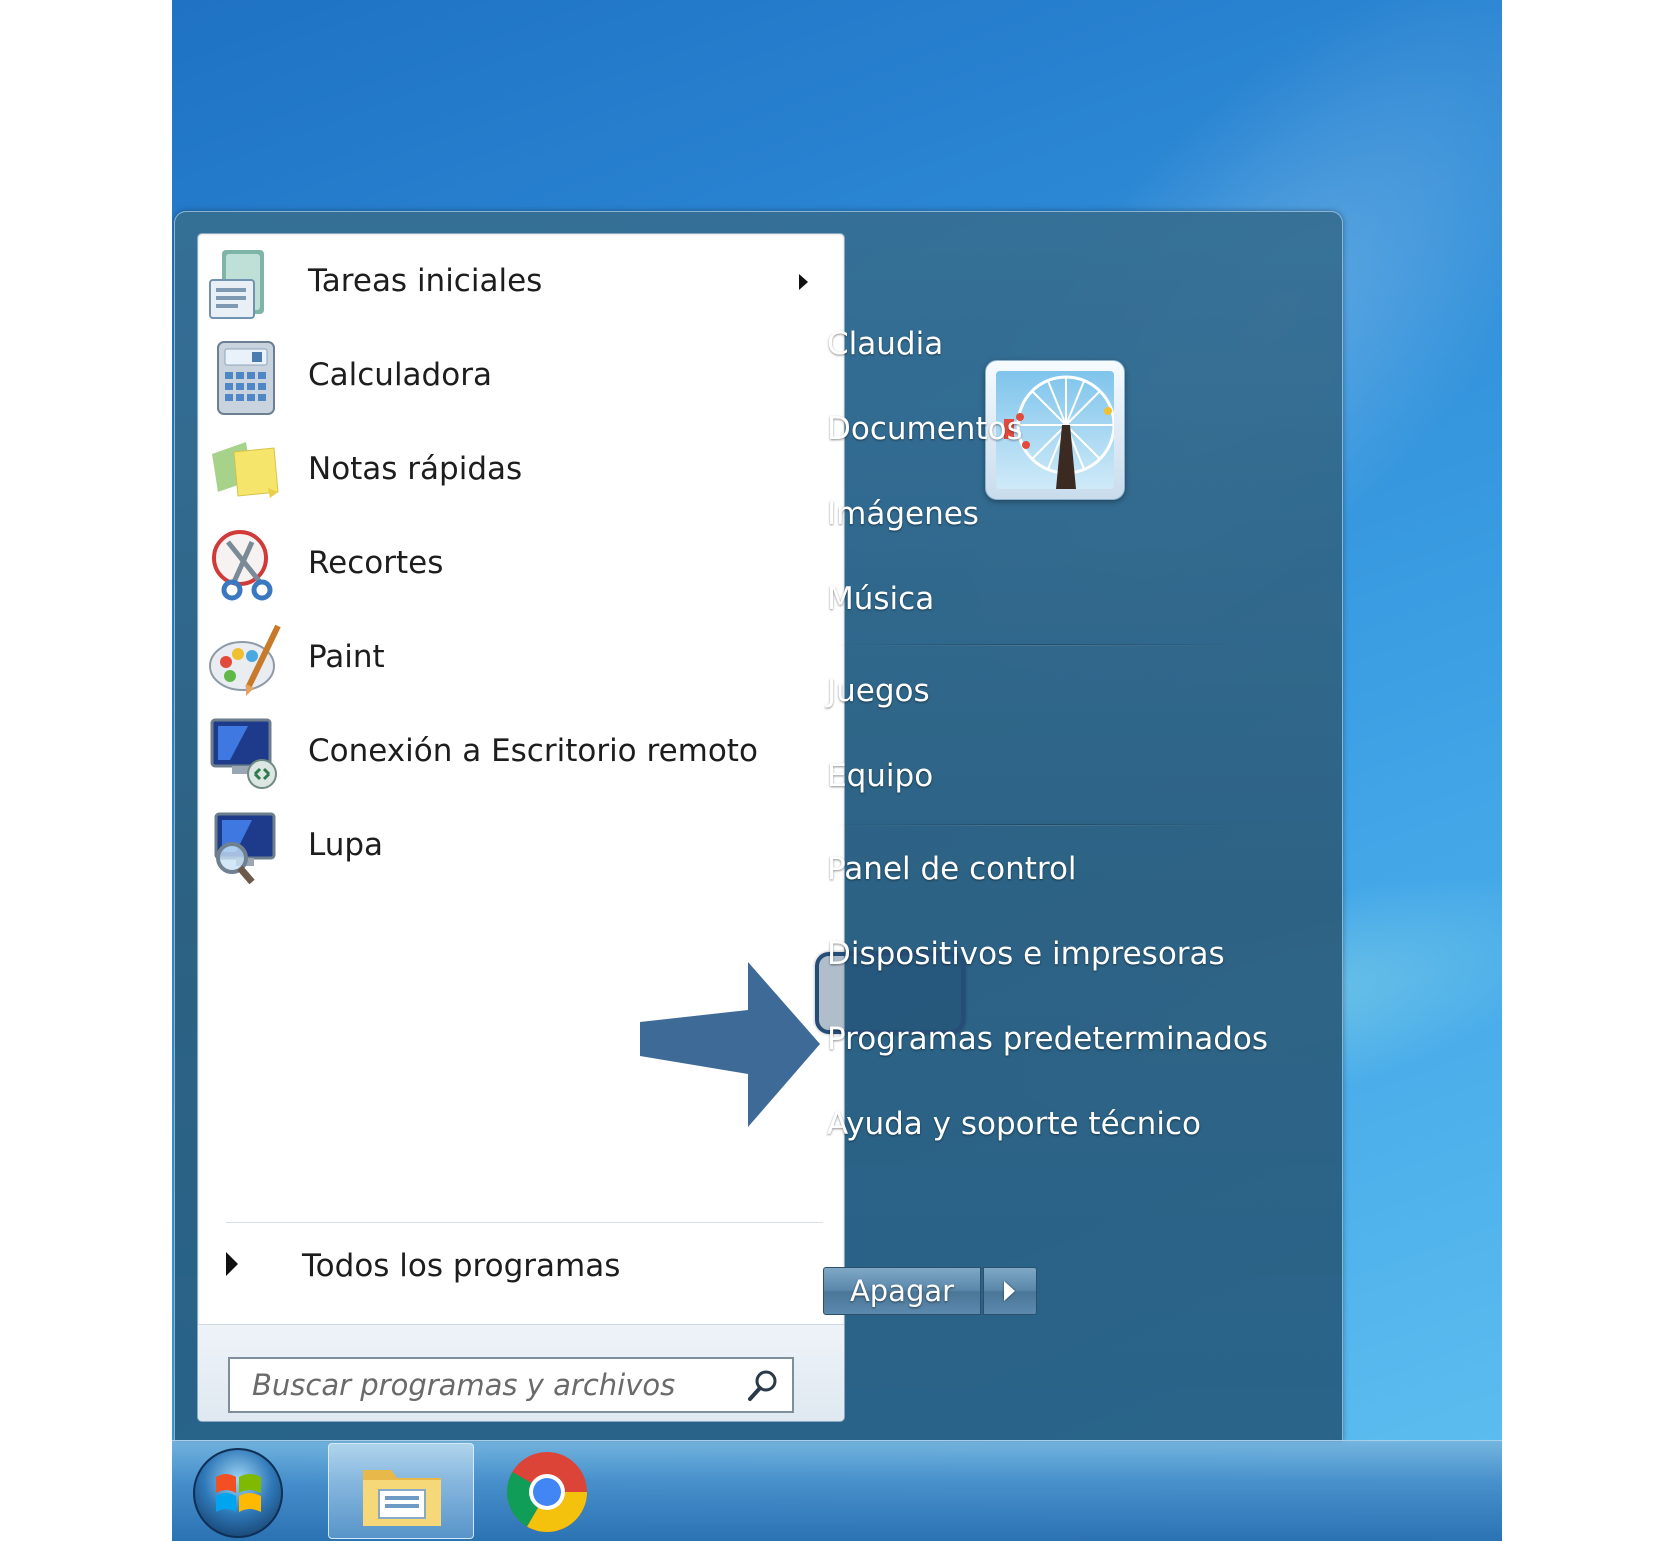 This screenshot has height=1541, width=1667. Describe the element at coordinates (902, 1291) in the screenshot. I see `shutdown-button: Apagar` at that location.